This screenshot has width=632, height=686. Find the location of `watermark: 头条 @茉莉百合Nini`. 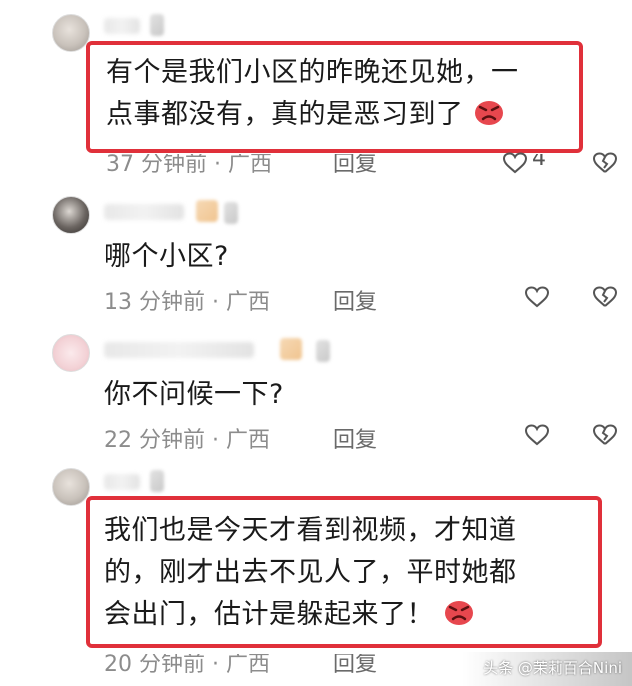

watermark: 头条 @茉莉百合Nini is located at coordinates (552, 668).